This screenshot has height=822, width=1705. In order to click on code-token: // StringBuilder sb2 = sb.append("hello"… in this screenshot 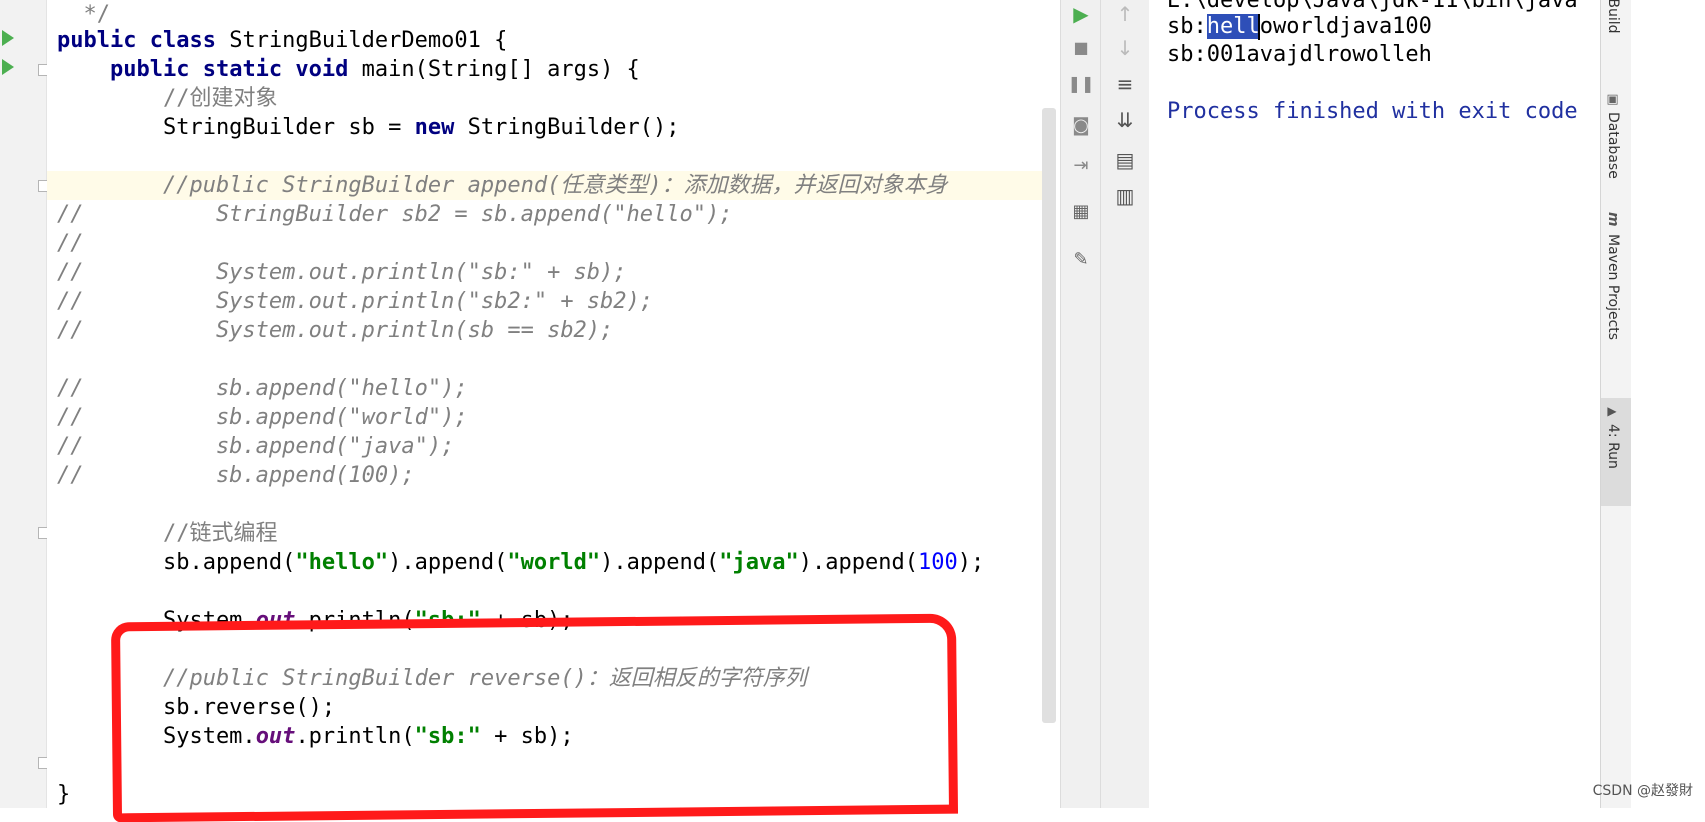, I will do `click(395, 214)`.